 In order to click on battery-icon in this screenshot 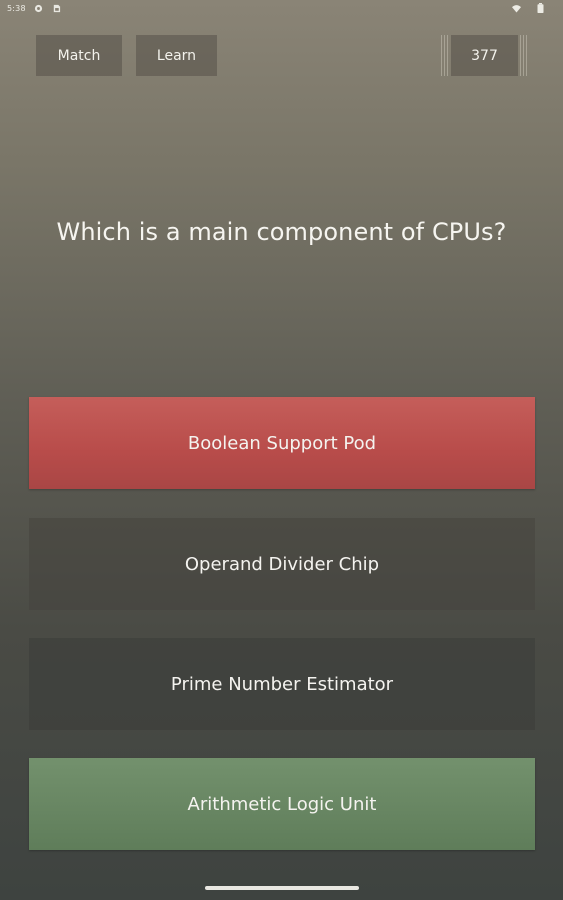, I will do `click(540, 8)`.